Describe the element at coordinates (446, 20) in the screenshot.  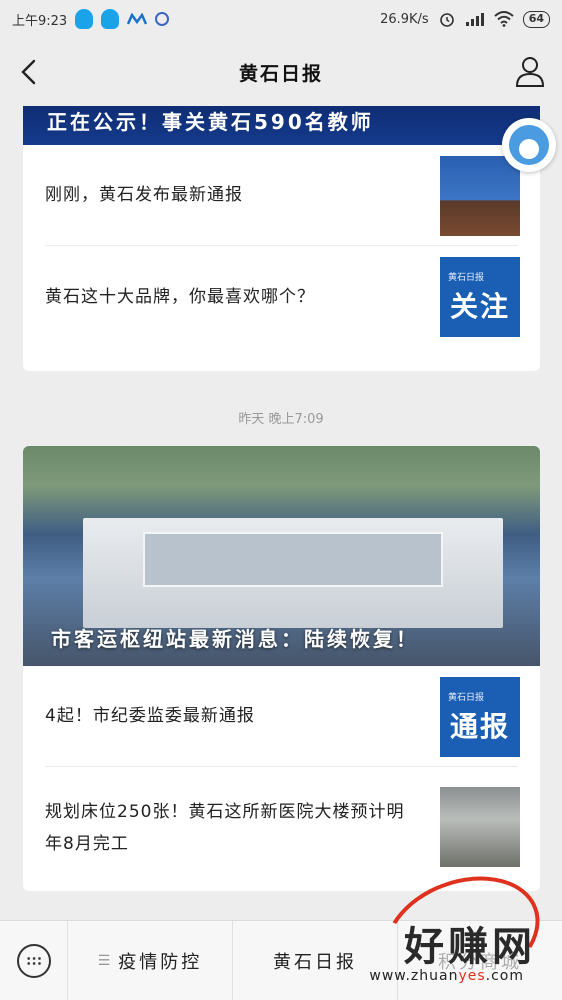
I see `alarm-icon` at that location.